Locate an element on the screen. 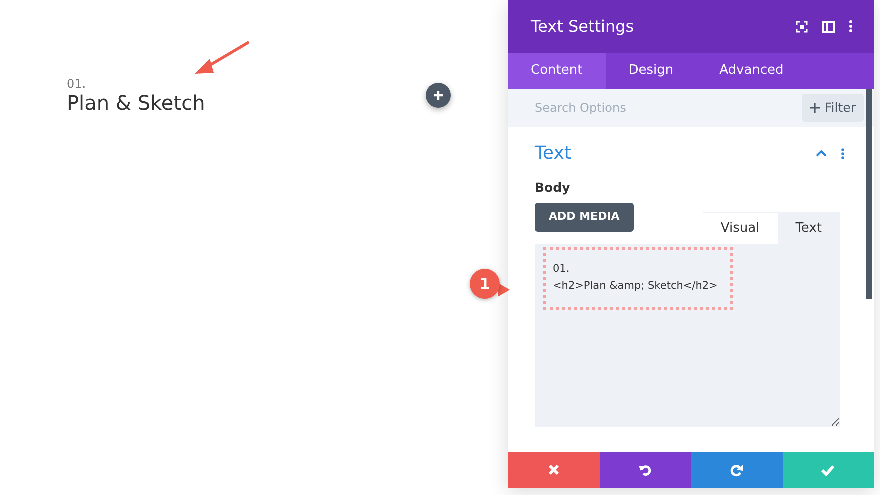  add-button is located at coordinates (438, 95).